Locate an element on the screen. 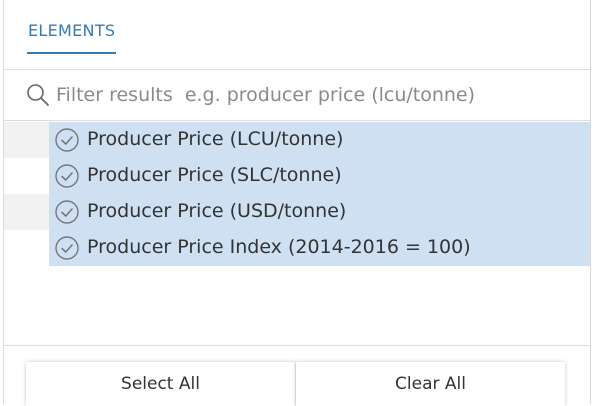 The height and width of the screenshot is (406, 601). list-item-option: Producer Price Index (2014-2016 = 100) is located at coordinates (319, 248).